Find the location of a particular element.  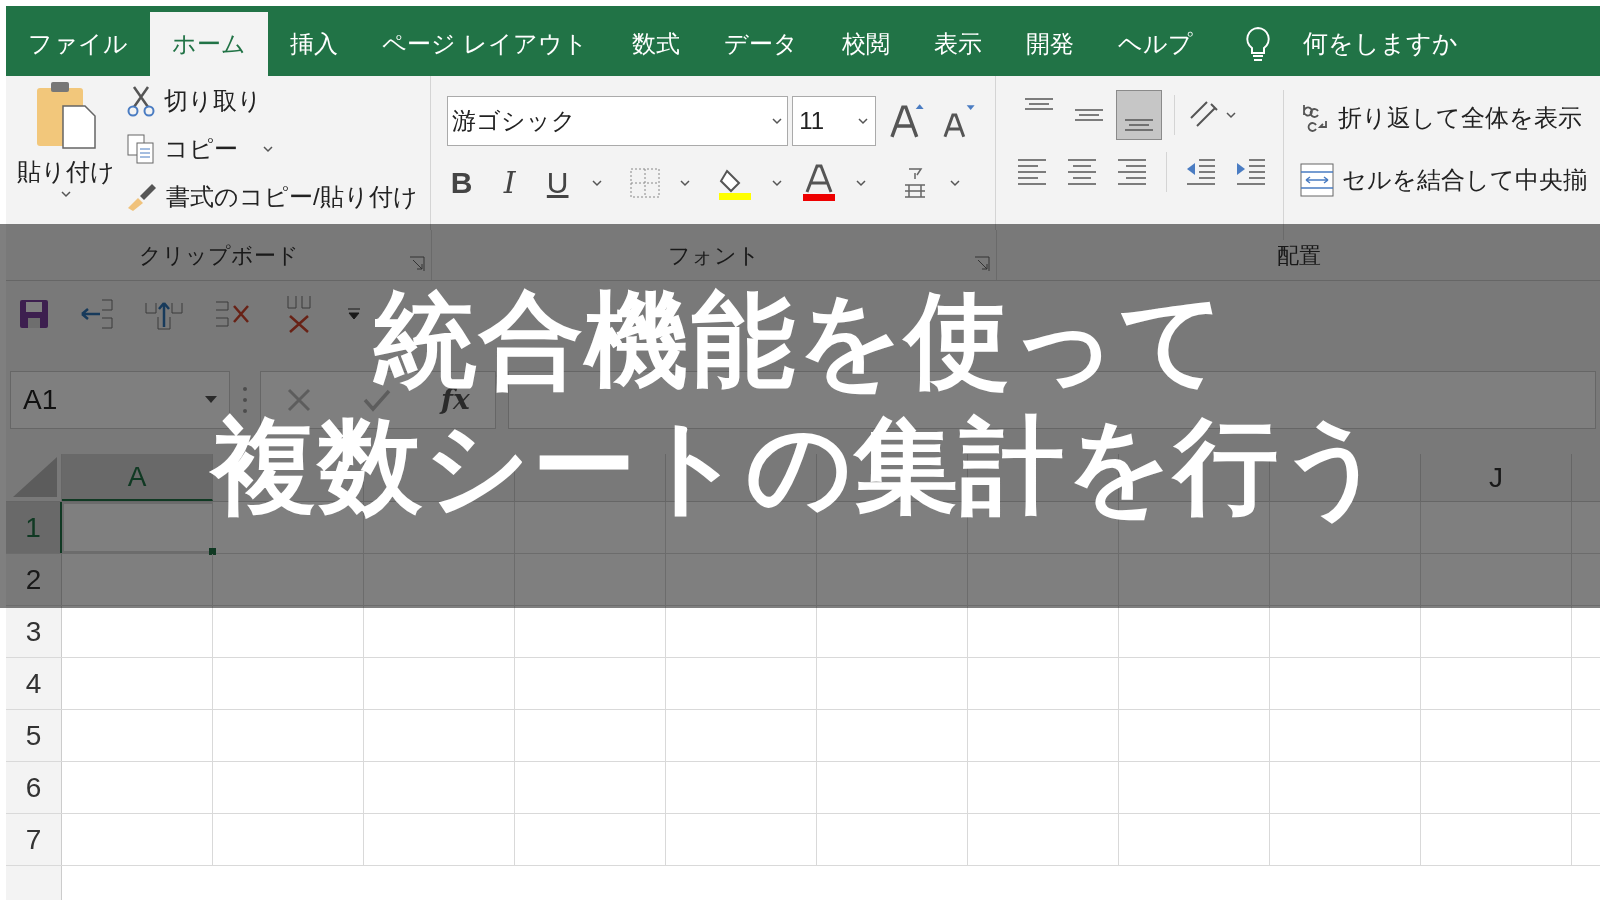

row-header: 4 is located at coordinates (34, 683).